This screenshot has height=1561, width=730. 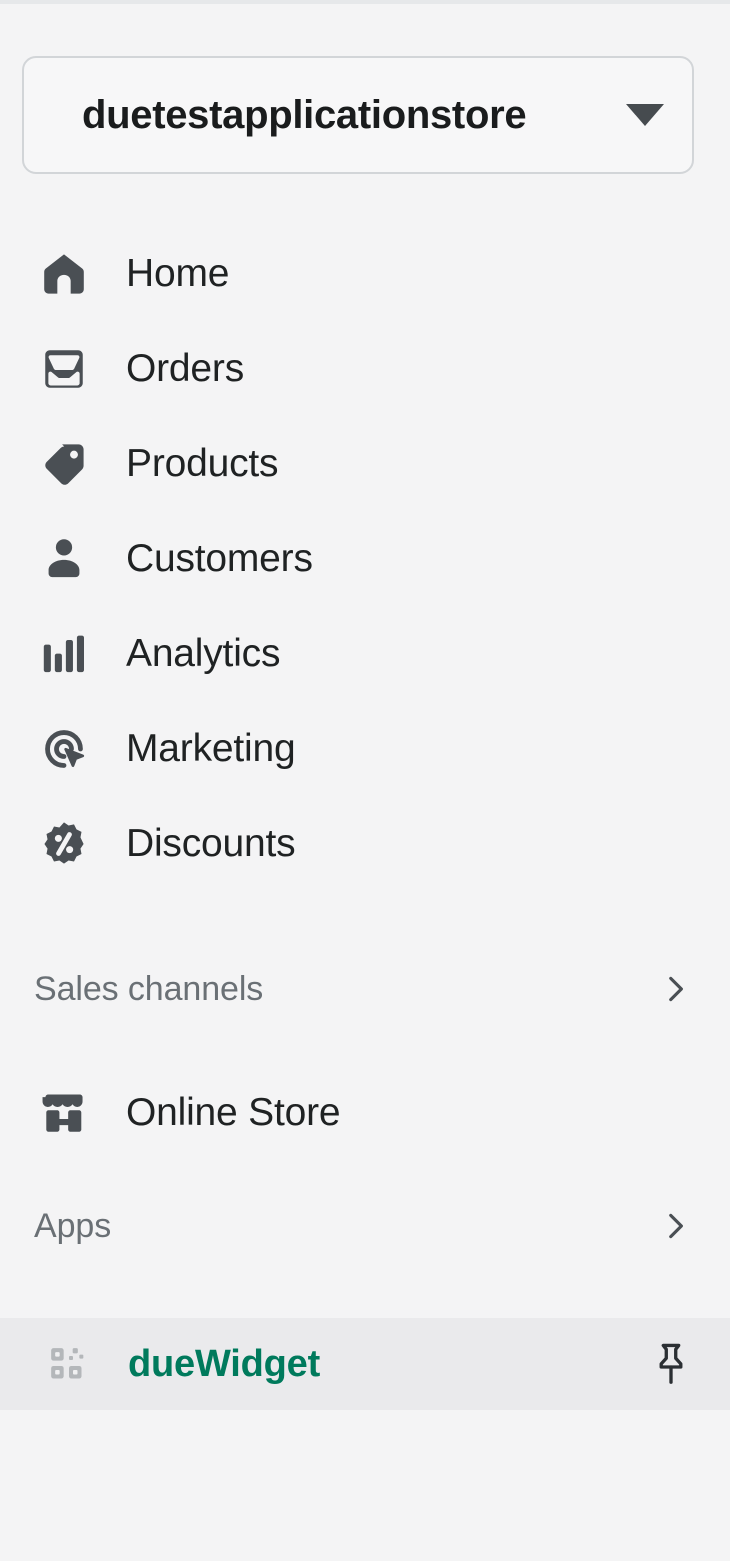 I want to click on app-blocks-icon, so click(x=67, y=1364).